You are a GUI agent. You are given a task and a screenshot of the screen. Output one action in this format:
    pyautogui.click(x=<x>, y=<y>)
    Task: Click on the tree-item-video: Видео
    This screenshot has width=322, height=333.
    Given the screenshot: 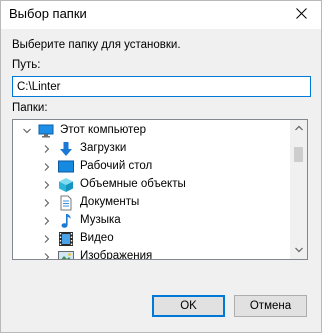 What is the action you would take?
    pyautogui.click(x=151, y=239)
    